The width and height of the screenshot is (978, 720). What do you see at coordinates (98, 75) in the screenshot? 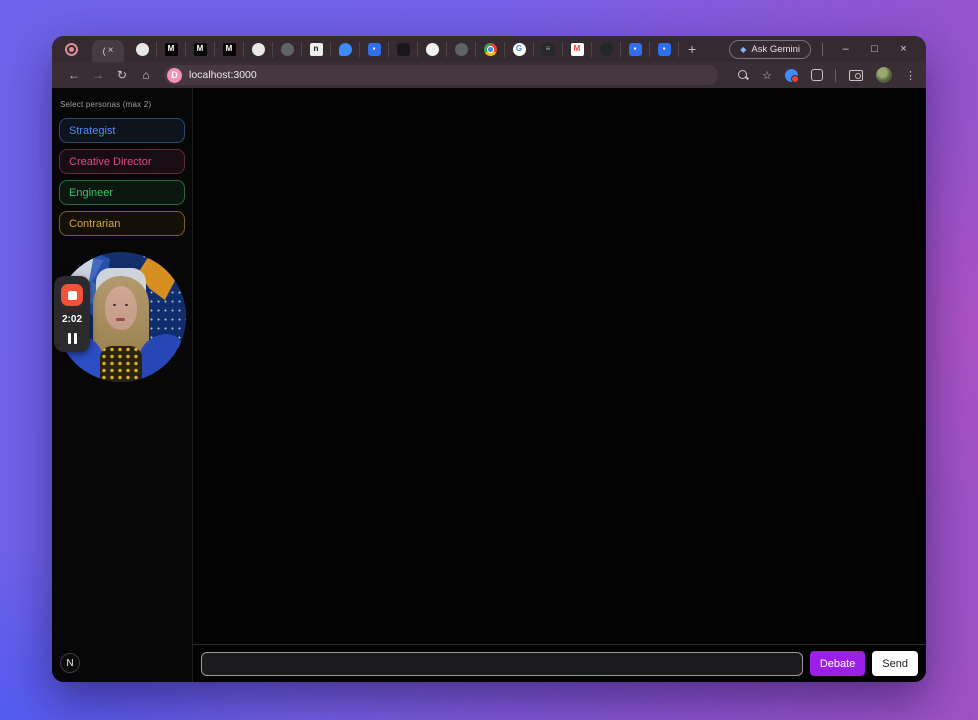
I see `forward-icon: →` at bounding box center [98, 75].